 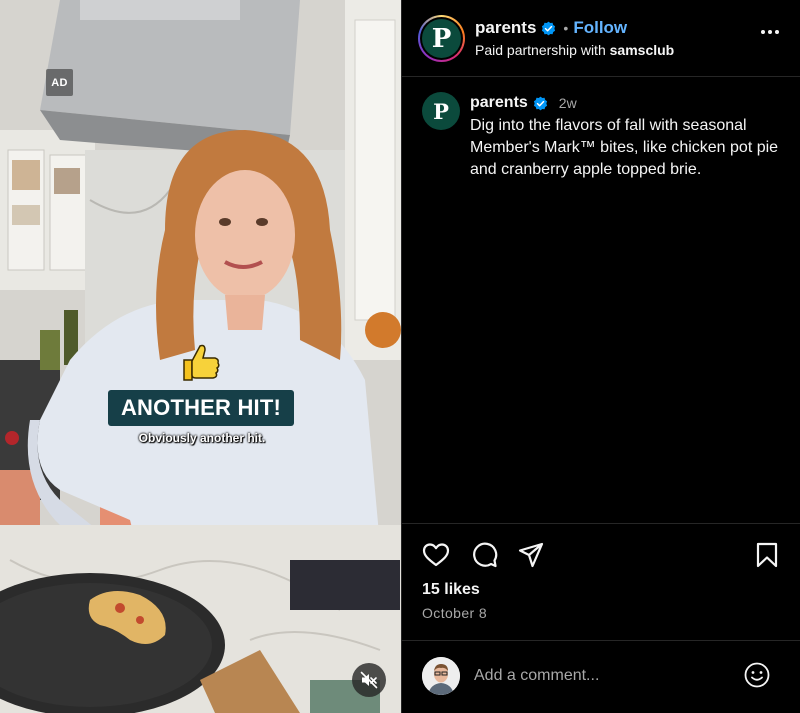 What do you see at coordinates (531, 555) in the screenshot?
I see `share-icon` at bounding box center [531, 555].